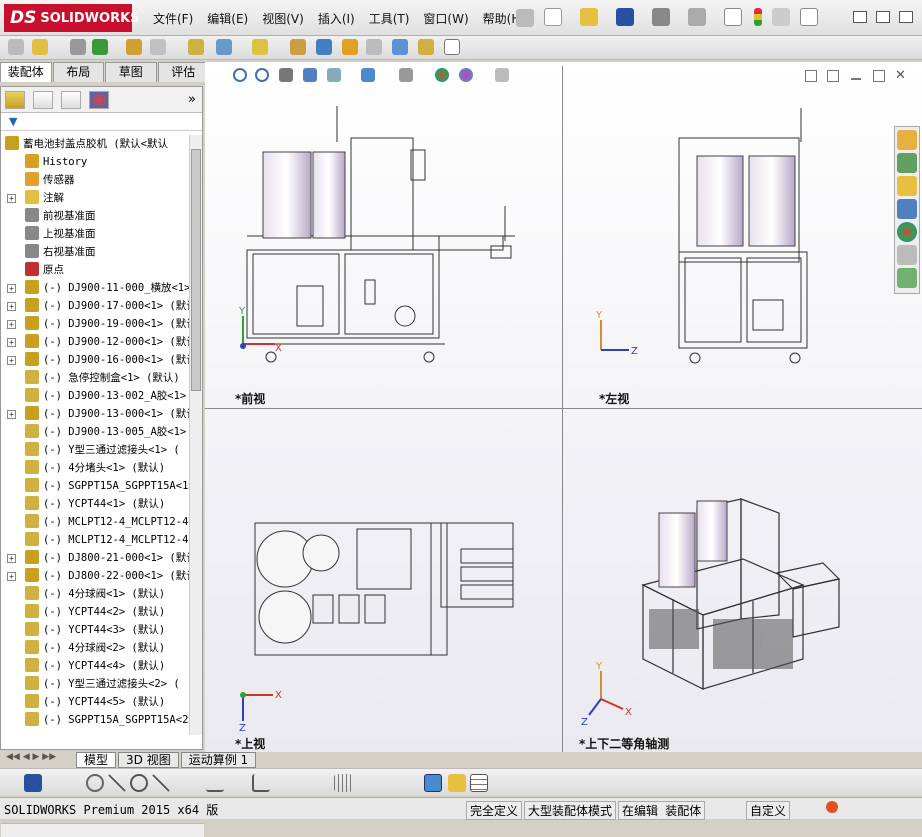 The height and width of the screenshot is (837, 922). Describe the element at coordinates (95, 144) in the screenshot. I see `tree-root: 蓄电池封盖点胶机 (默认<默认` at that location.